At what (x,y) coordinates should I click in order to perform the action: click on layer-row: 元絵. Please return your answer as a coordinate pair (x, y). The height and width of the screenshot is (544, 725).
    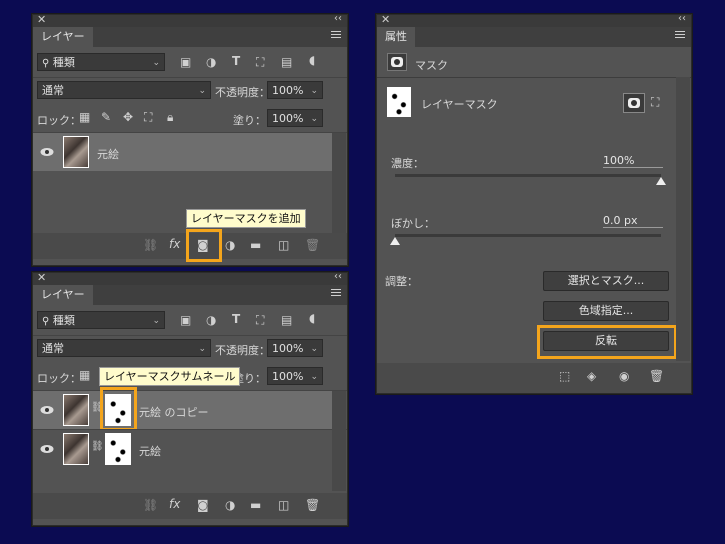
    Looking at the image, I should click on (182, 152).